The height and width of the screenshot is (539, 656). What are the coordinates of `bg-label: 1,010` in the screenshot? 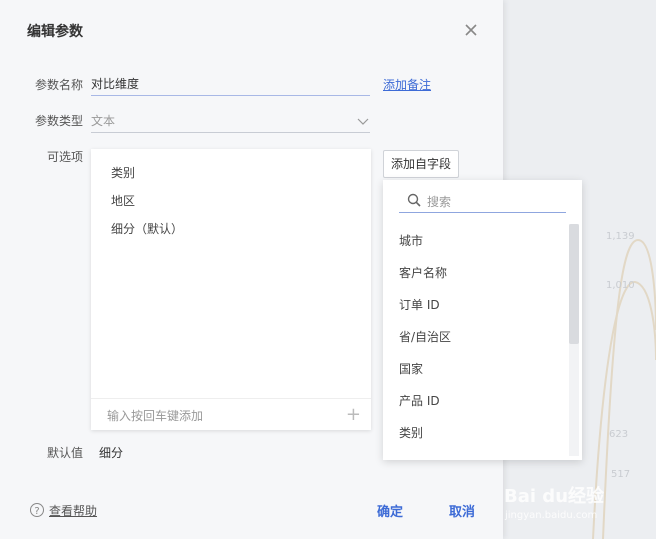 It's located at (620, 285).